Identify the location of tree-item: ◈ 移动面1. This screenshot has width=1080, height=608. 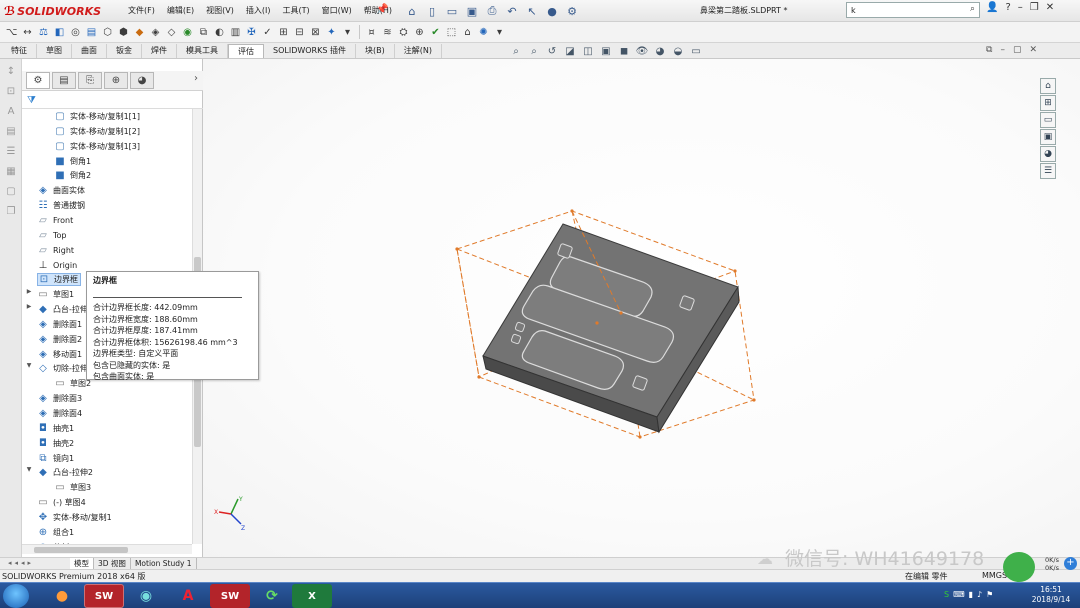
(59, 354).